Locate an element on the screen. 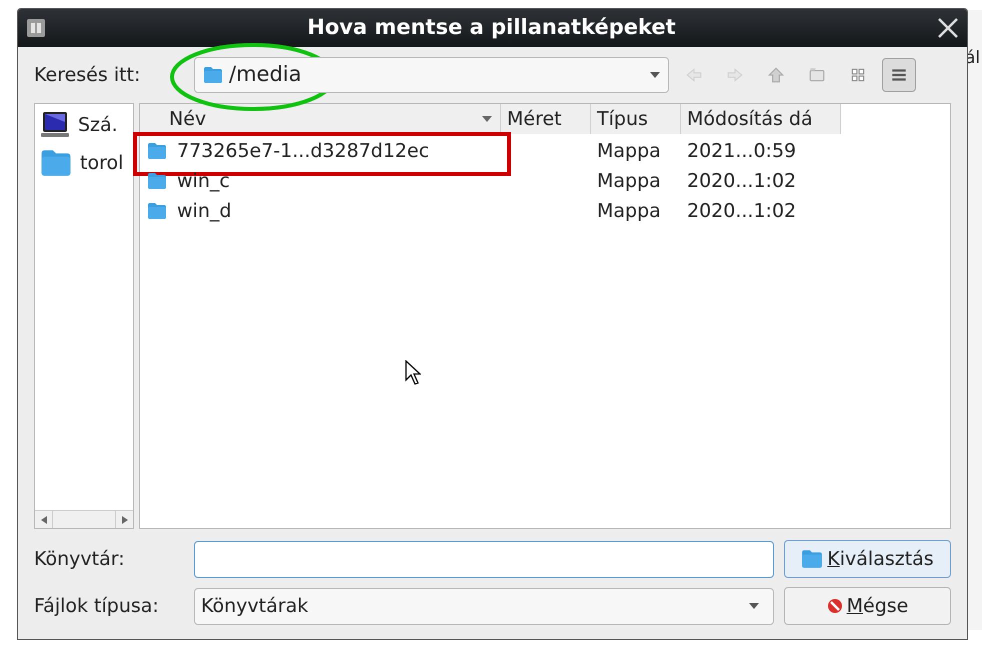 Image resolution: width=982 pixels, height=645 pixels. directory-label: Könyvtár: is located at coordinates (80, 559).